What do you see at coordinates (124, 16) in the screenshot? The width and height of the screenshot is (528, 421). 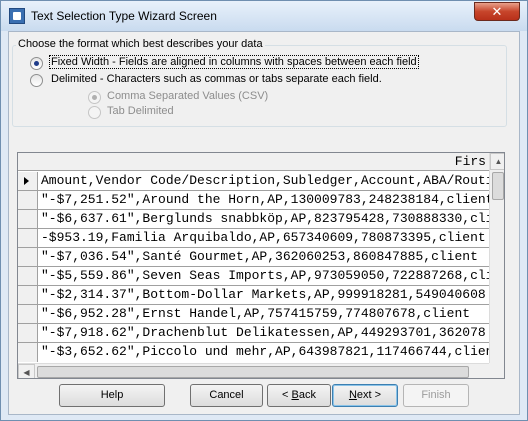 I see `window-title: Text Selection Type Wizard Screen` at bounding box center [124, 16].